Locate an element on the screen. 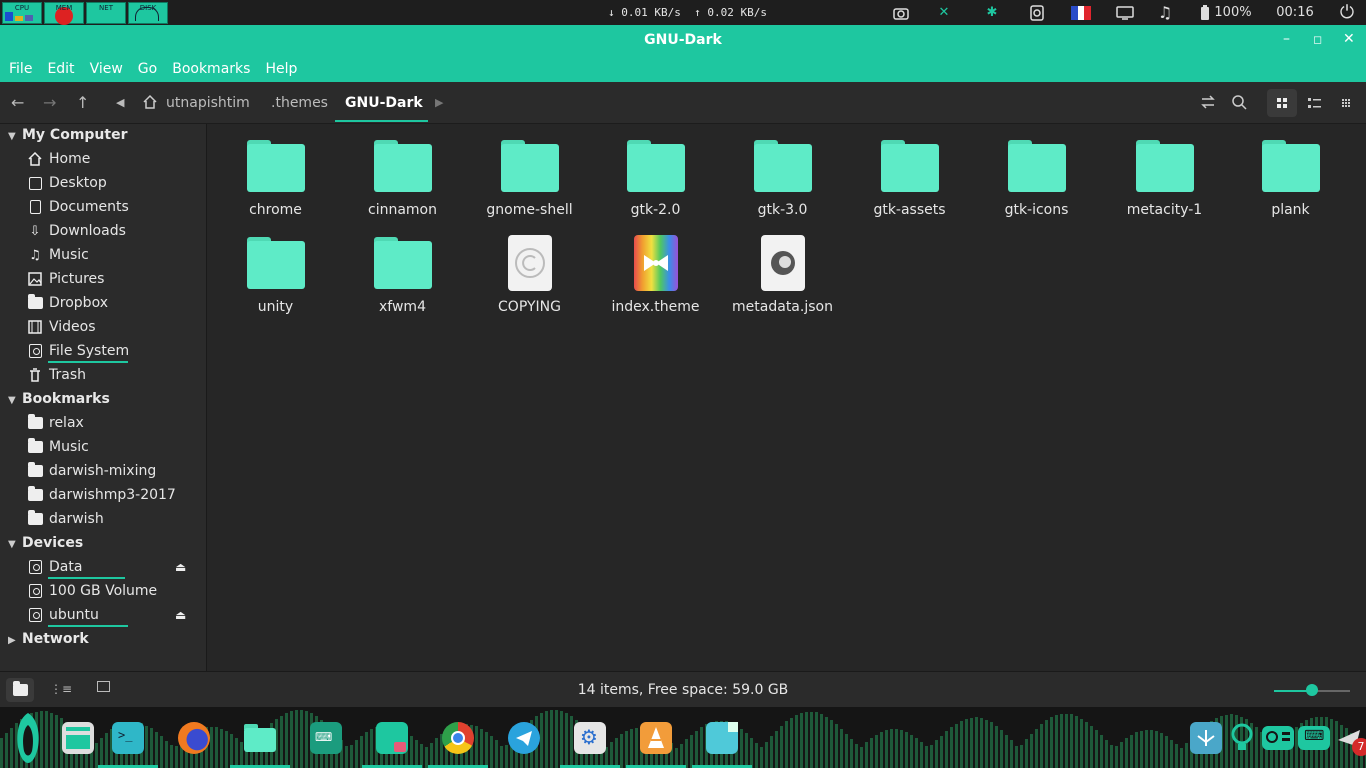 This screenshot has width=1366, height=768. menu-bookmarks: Bookmarks is located at coordinates (211, 69).